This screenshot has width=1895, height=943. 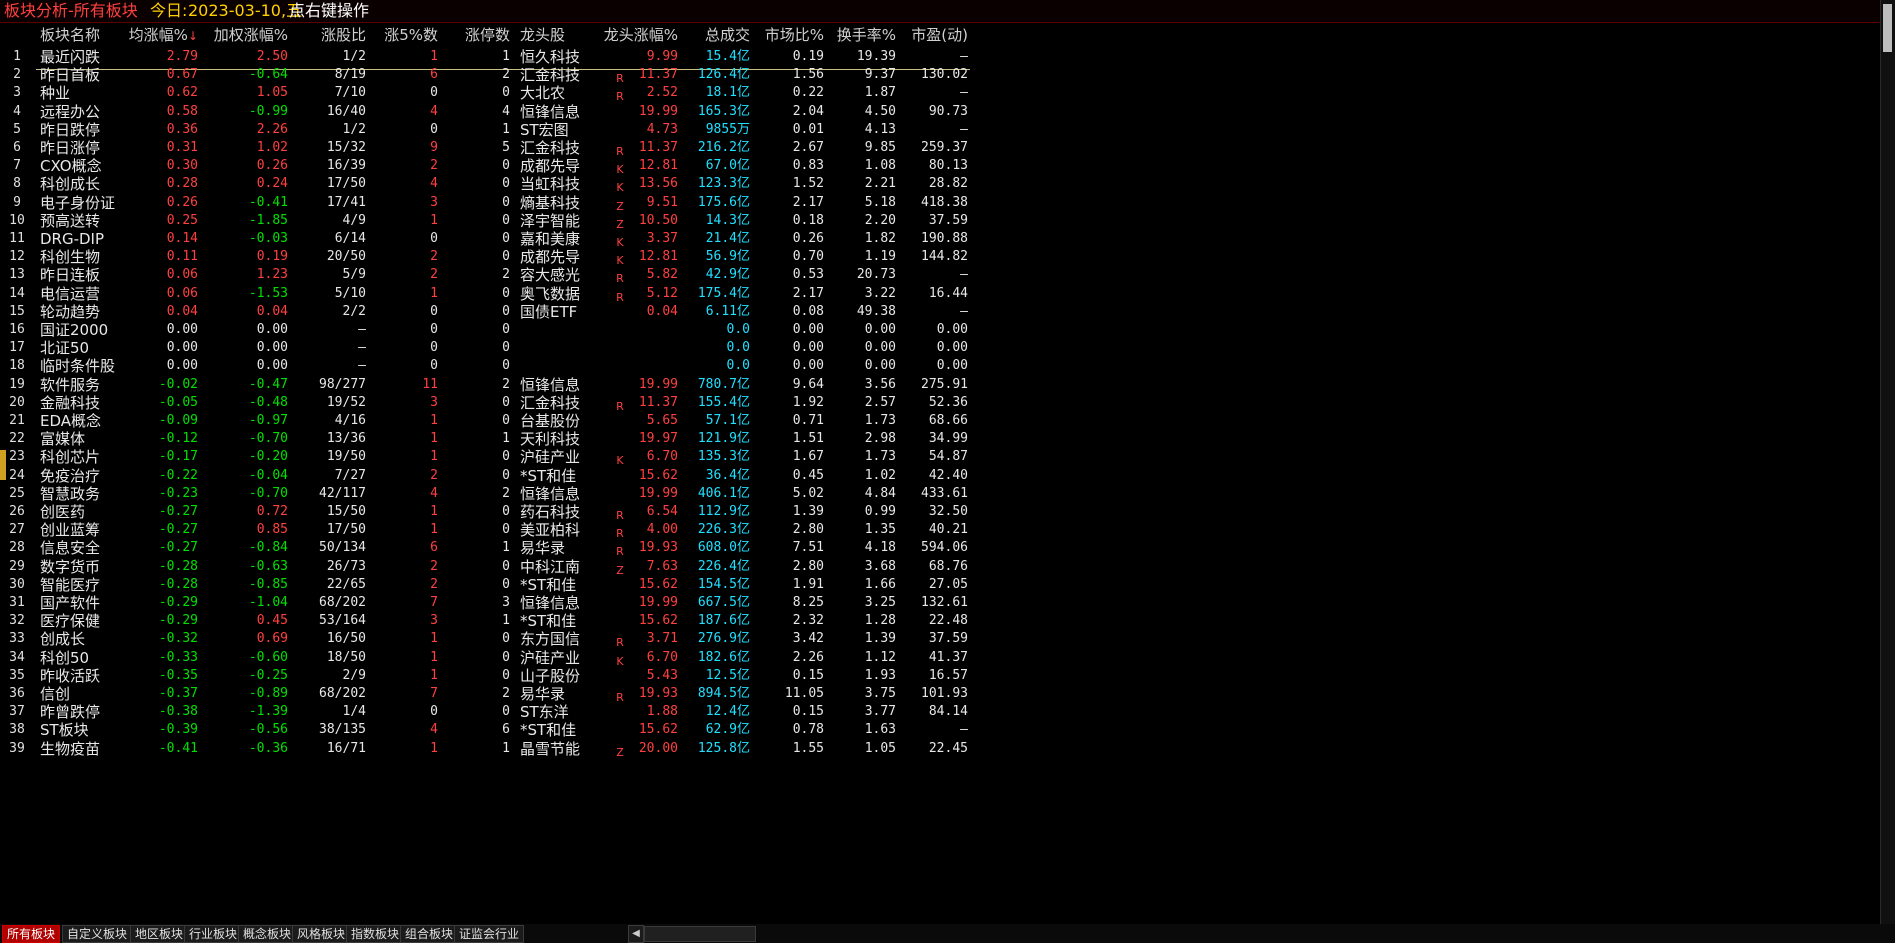 What do you see at coordinates (71, 10) in the screenshot?
I see `window-title: 板块分析-所有板块` at bounding box center [71, 10].